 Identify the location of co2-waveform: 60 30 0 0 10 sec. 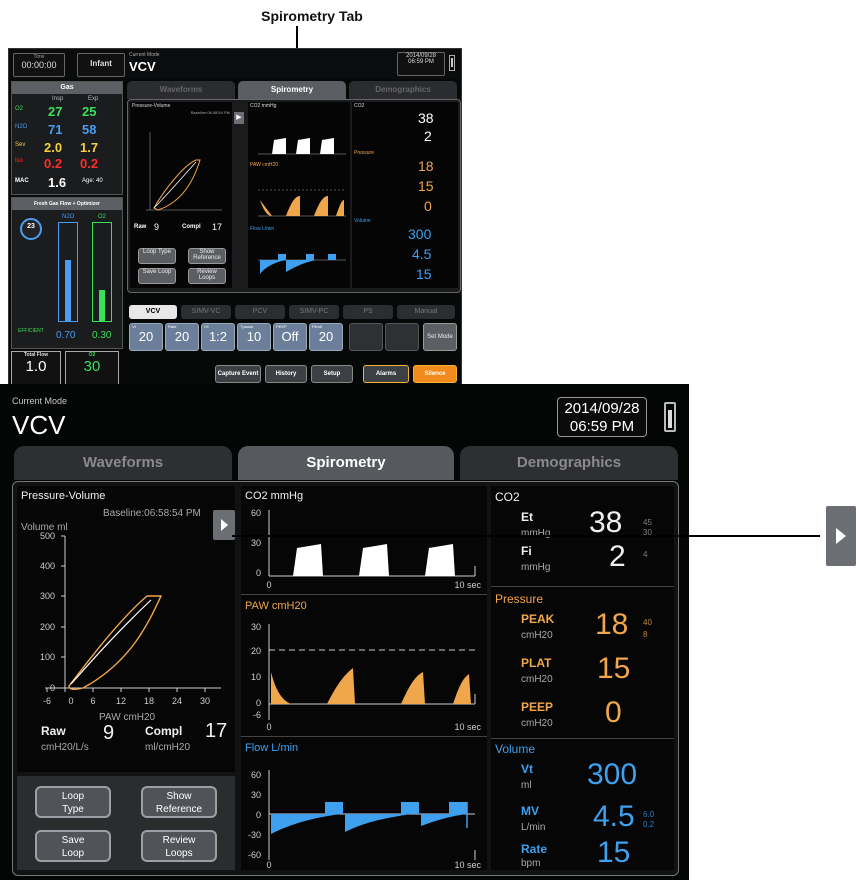
(366, 549).